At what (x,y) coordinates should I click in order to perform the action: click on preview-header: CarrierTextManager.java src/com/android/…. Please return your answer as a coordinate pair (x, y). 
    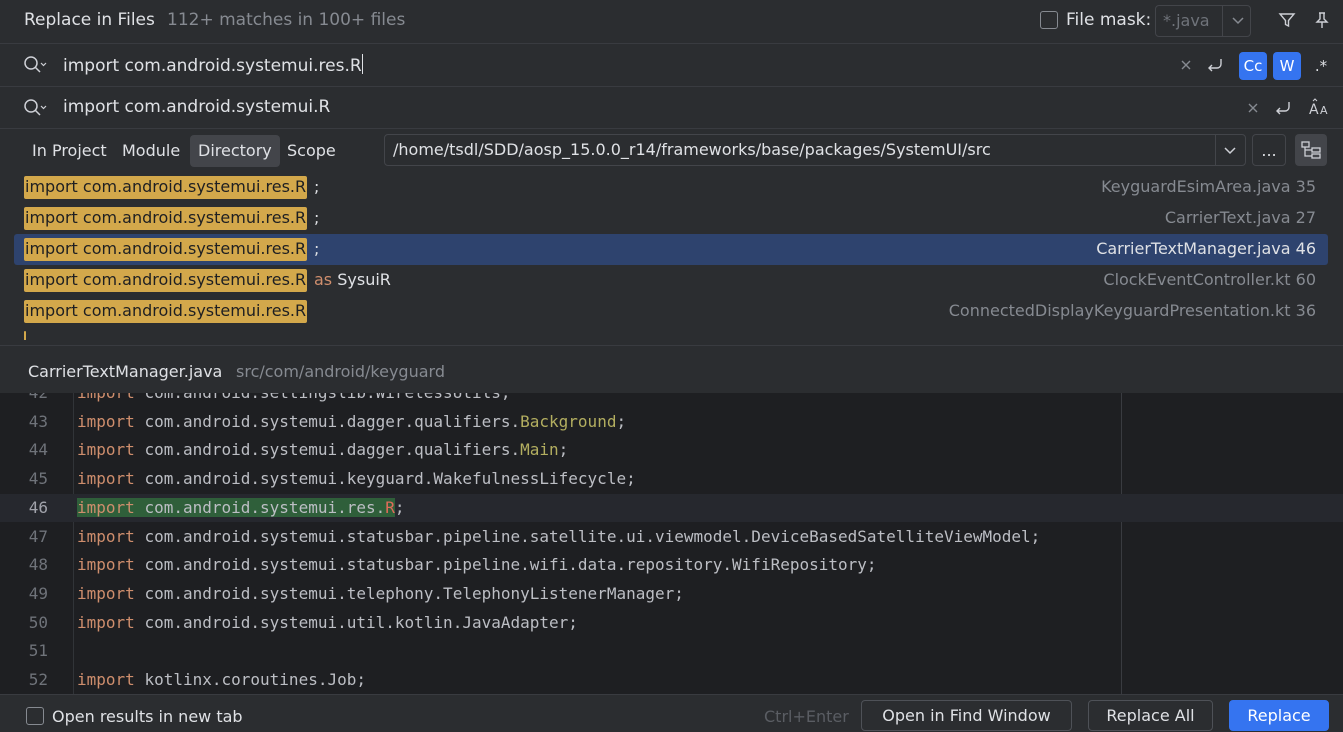
    Looking at the image, I should click on (671, 369).